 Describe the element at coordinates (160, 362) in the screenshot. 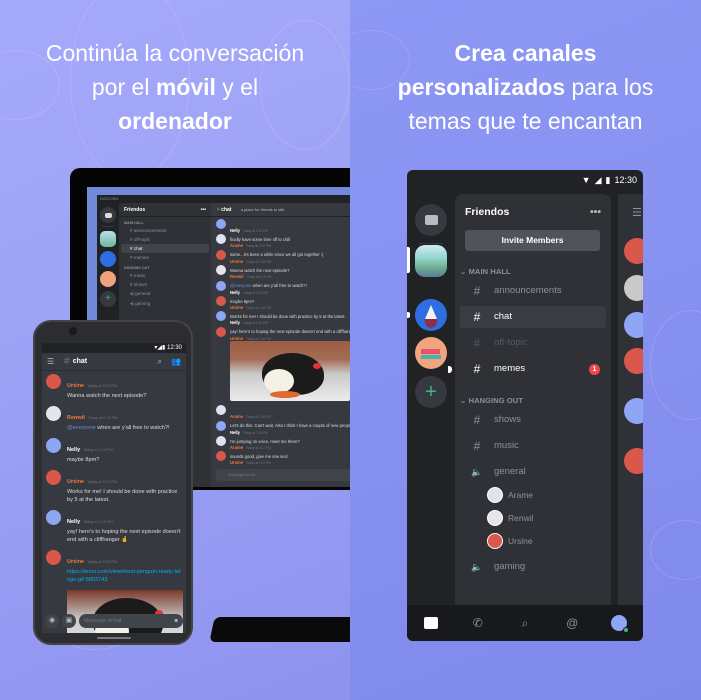

I see `search-icon: ⌕` at that location.